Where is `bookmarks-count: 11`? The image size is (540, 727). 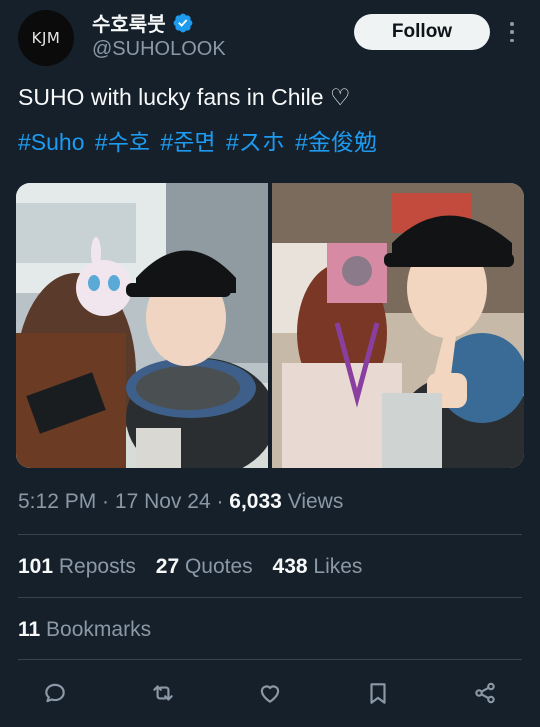
bookmarks-count: 11 is located at coordinates (29, 629).